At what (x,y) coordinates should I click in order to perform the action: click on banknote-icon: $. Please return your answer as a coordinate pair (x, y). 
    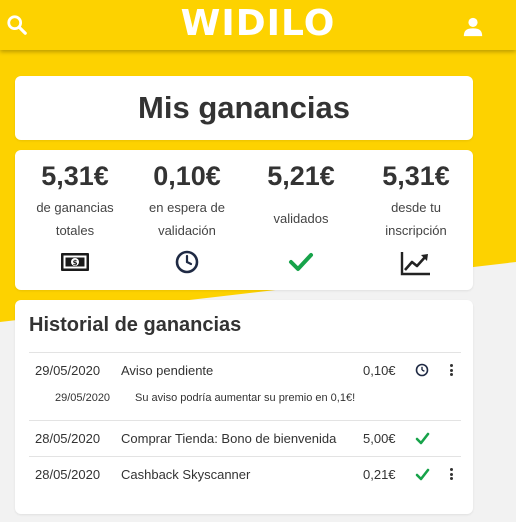
    Looking at the image, I should click on (75, 262).